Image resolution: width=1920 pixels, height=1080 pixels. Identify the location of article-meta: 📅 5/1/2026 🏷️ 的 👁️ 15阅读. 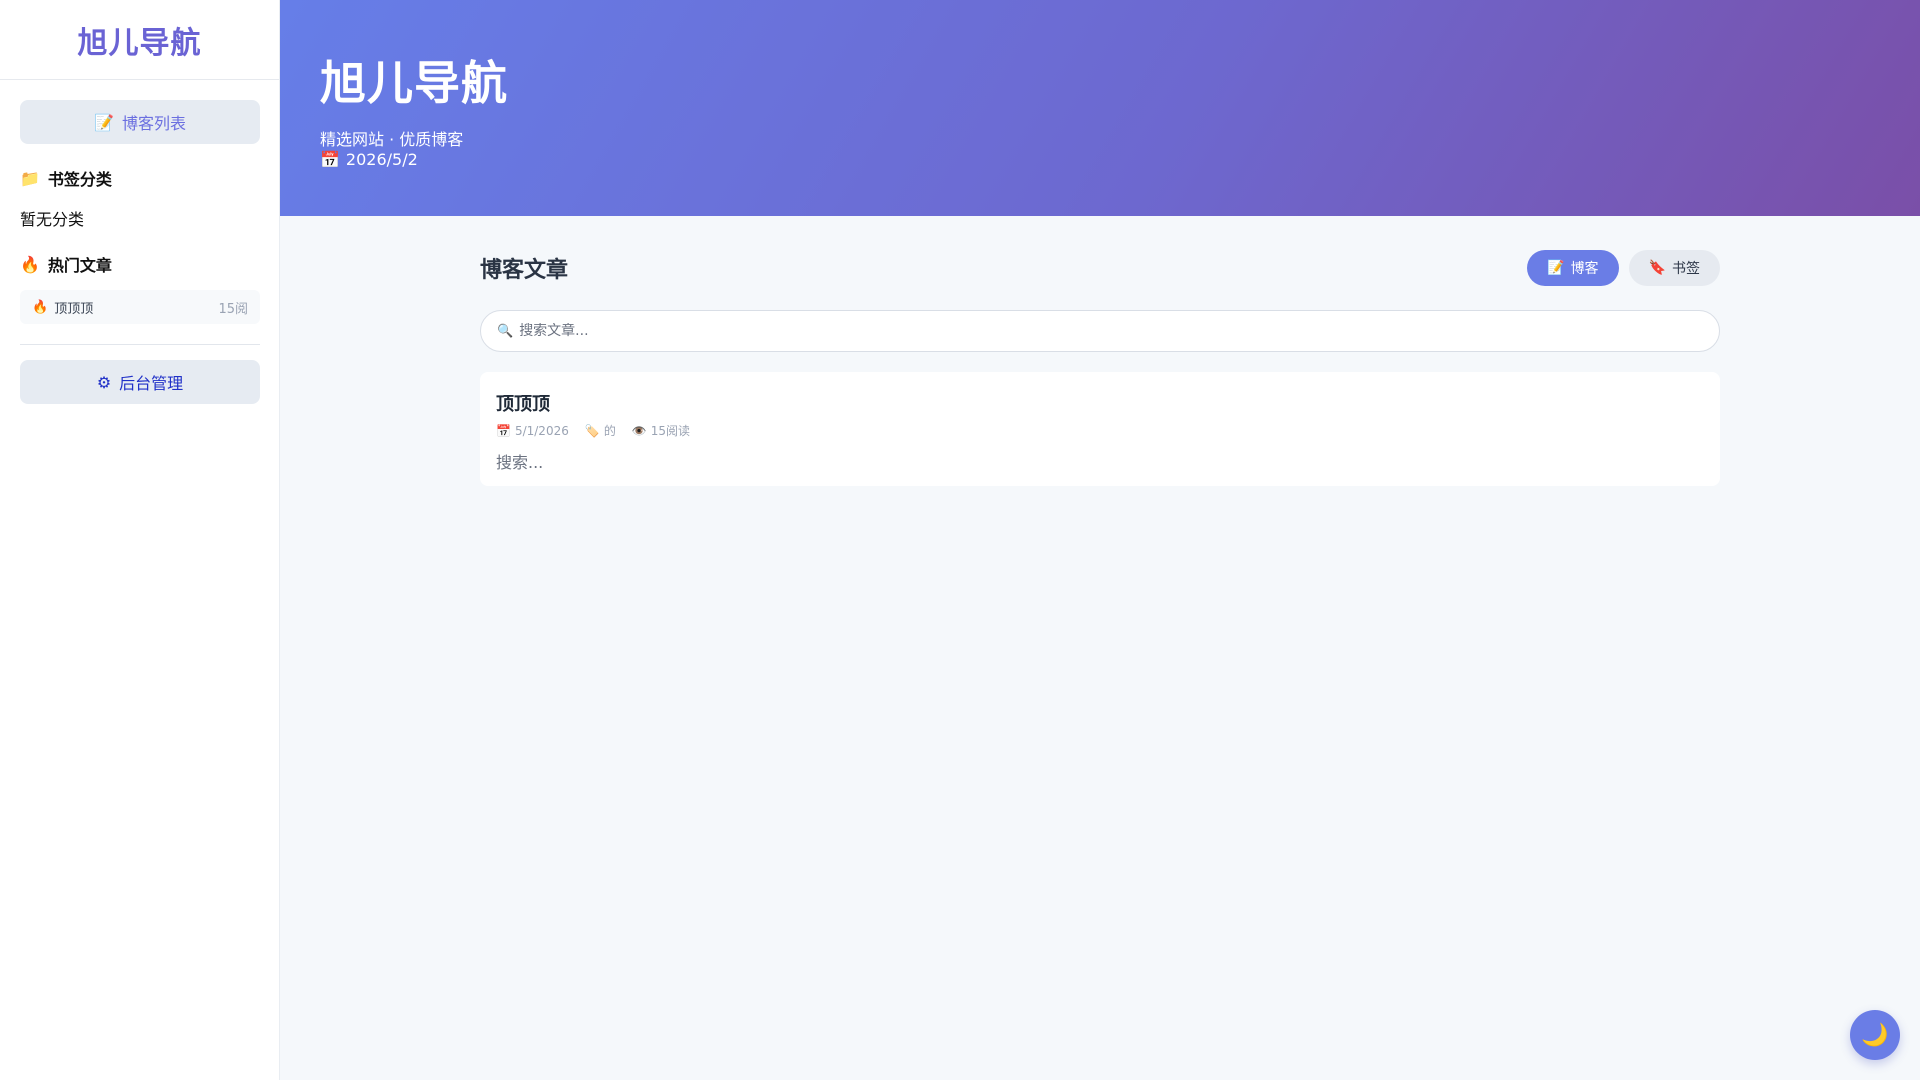
(1100, 430).